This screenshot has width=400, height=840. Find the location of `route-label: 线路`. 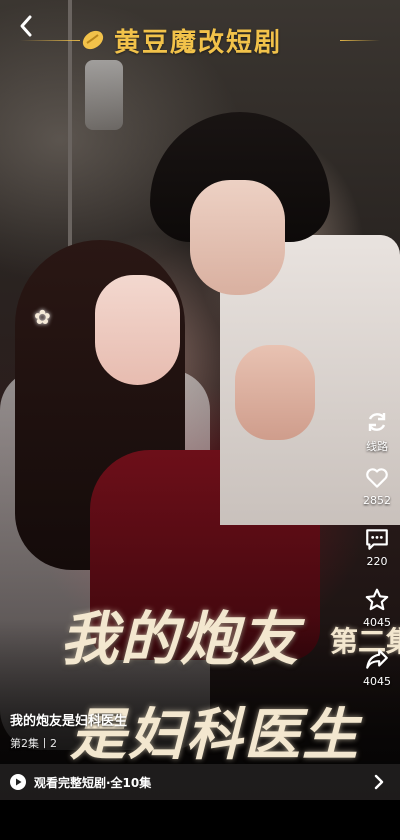

route-label: 线路 is located at coordinates (377, 446).